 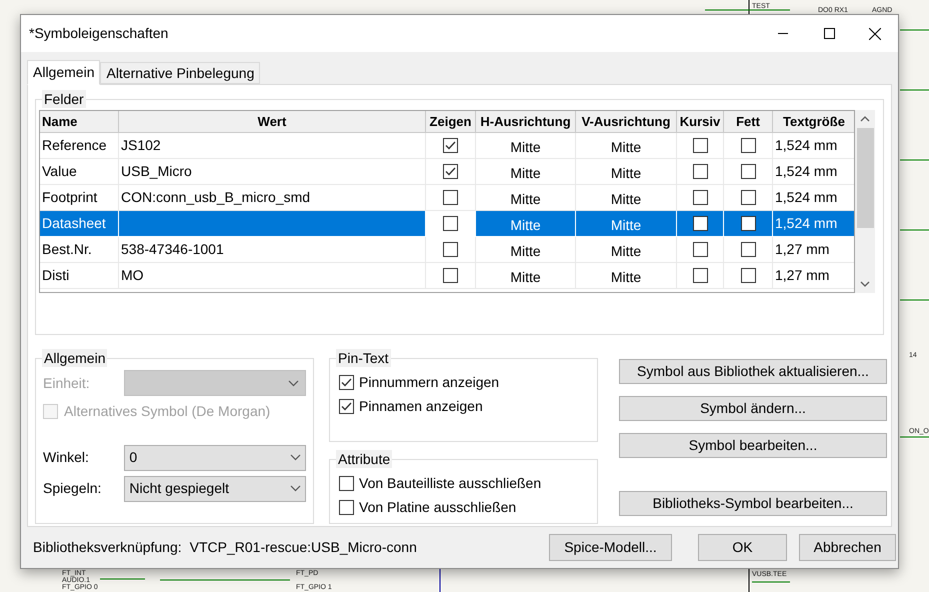 What do you see at coordinates (847, 547) in the screenshot?
I see `dialog-button: Abbrechen` at bounding box center [847, 547].